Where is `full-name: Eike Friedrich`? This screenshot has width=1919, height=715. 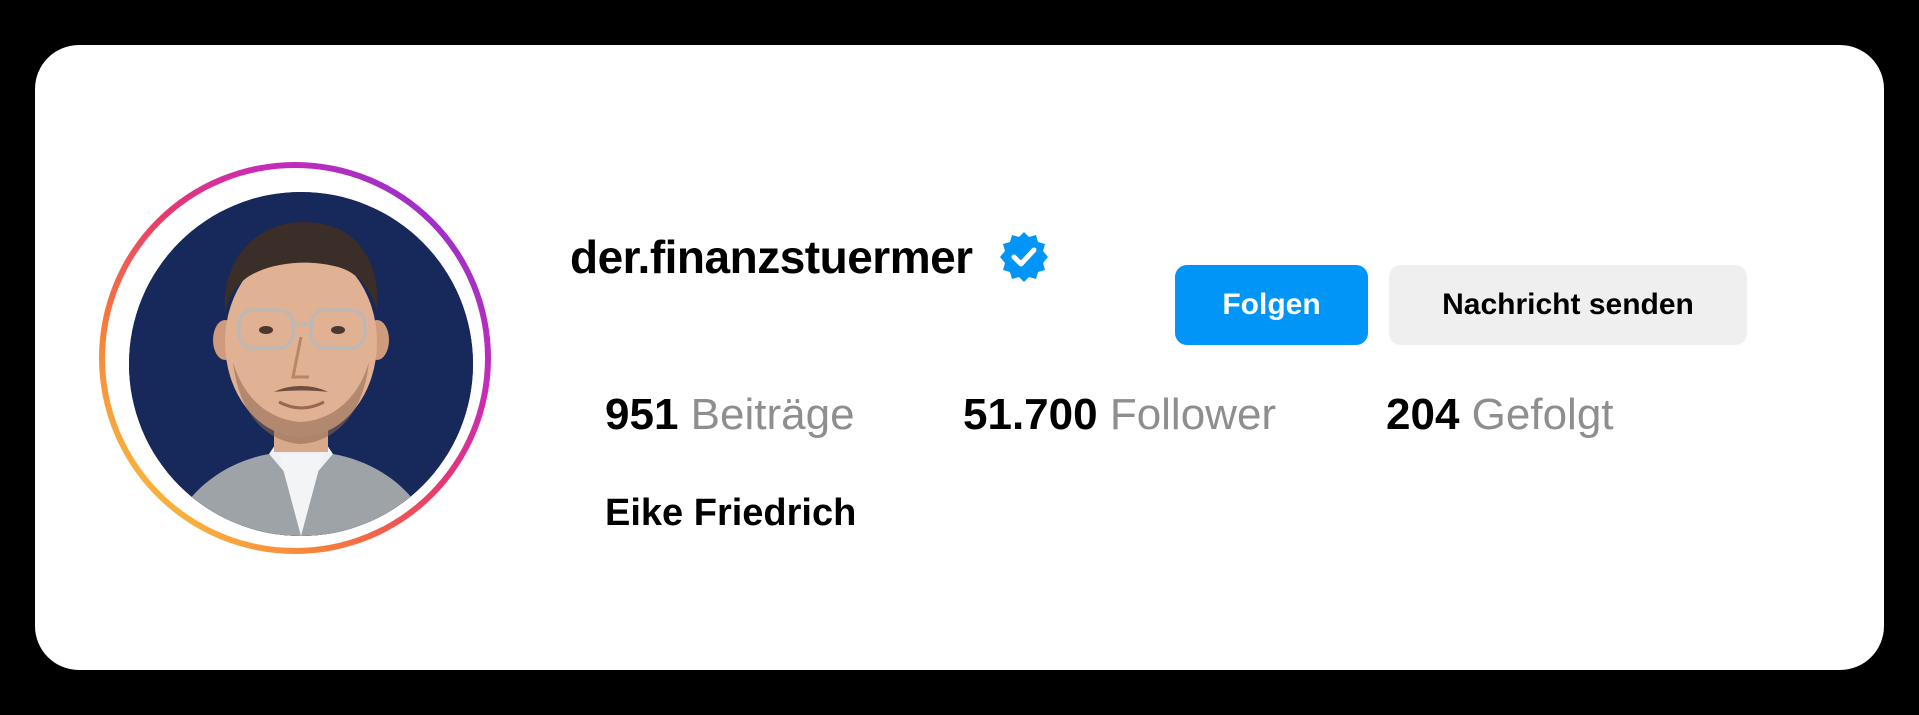
full-name: Eike Friedrich is located at coordinates (731, 513).